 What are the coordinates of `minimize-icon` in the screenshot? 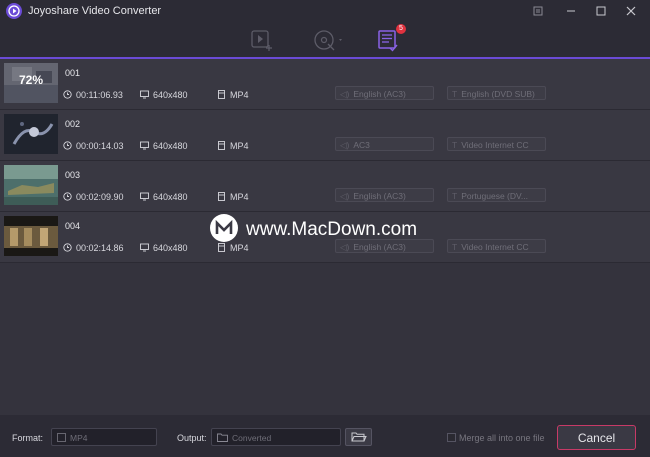 It's located at (571, 11).